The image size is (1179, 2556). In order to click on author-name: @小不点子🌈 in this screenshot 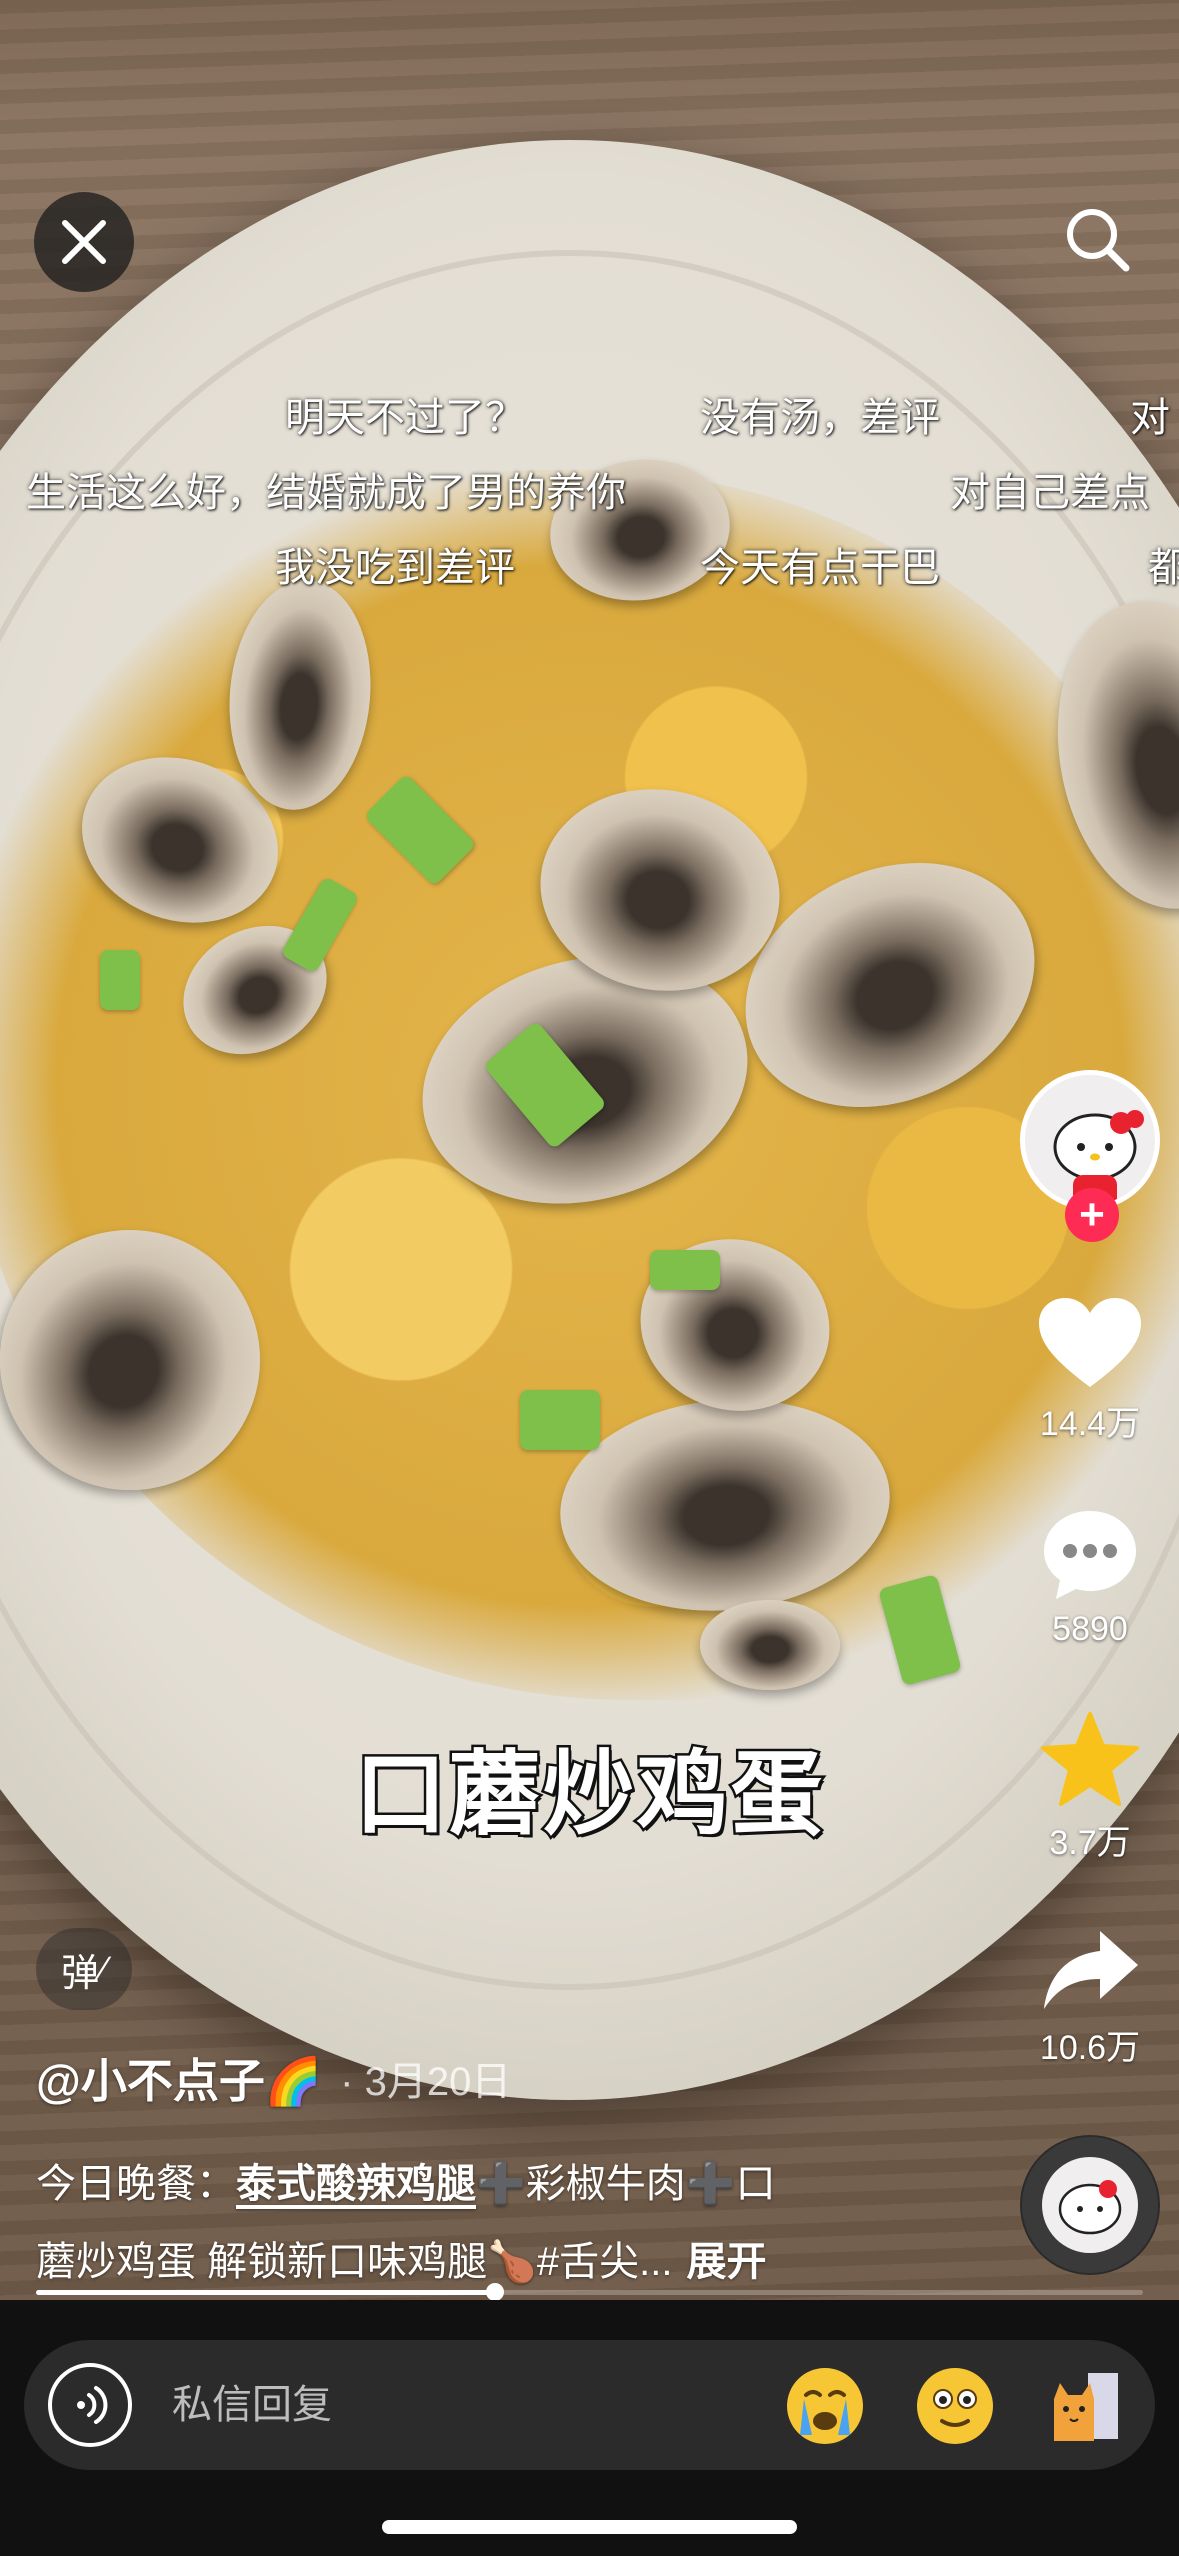, I will do `click(179, 2078)`.